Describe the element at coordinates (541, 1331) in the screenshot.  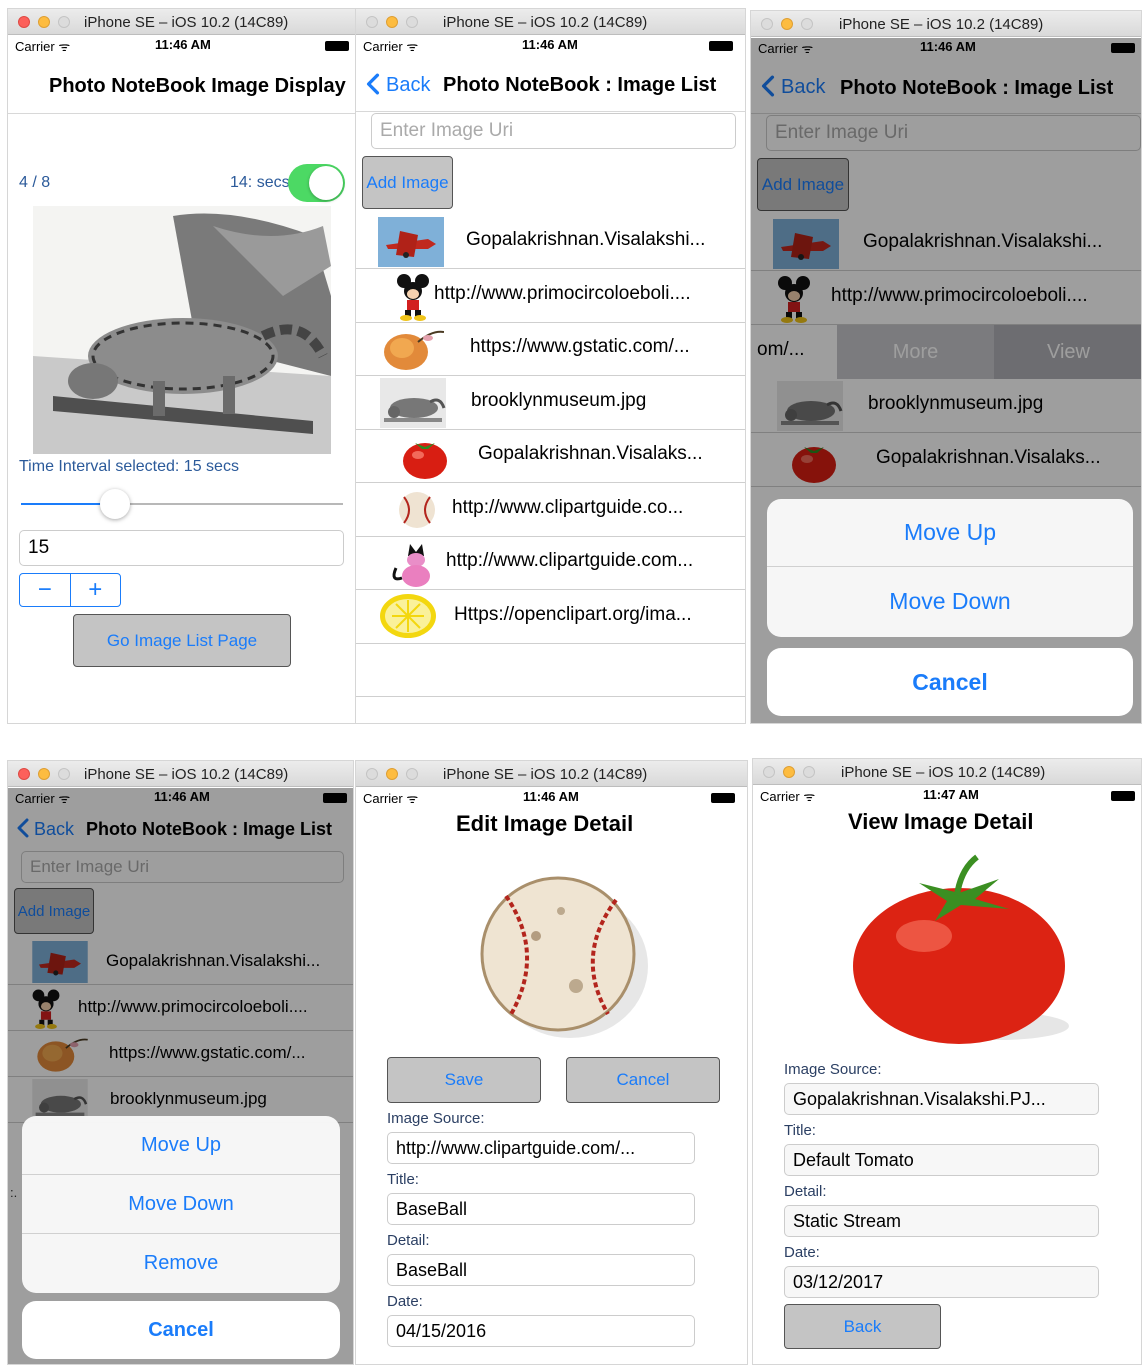
I see `date-field: 04/15/2016` at that location.